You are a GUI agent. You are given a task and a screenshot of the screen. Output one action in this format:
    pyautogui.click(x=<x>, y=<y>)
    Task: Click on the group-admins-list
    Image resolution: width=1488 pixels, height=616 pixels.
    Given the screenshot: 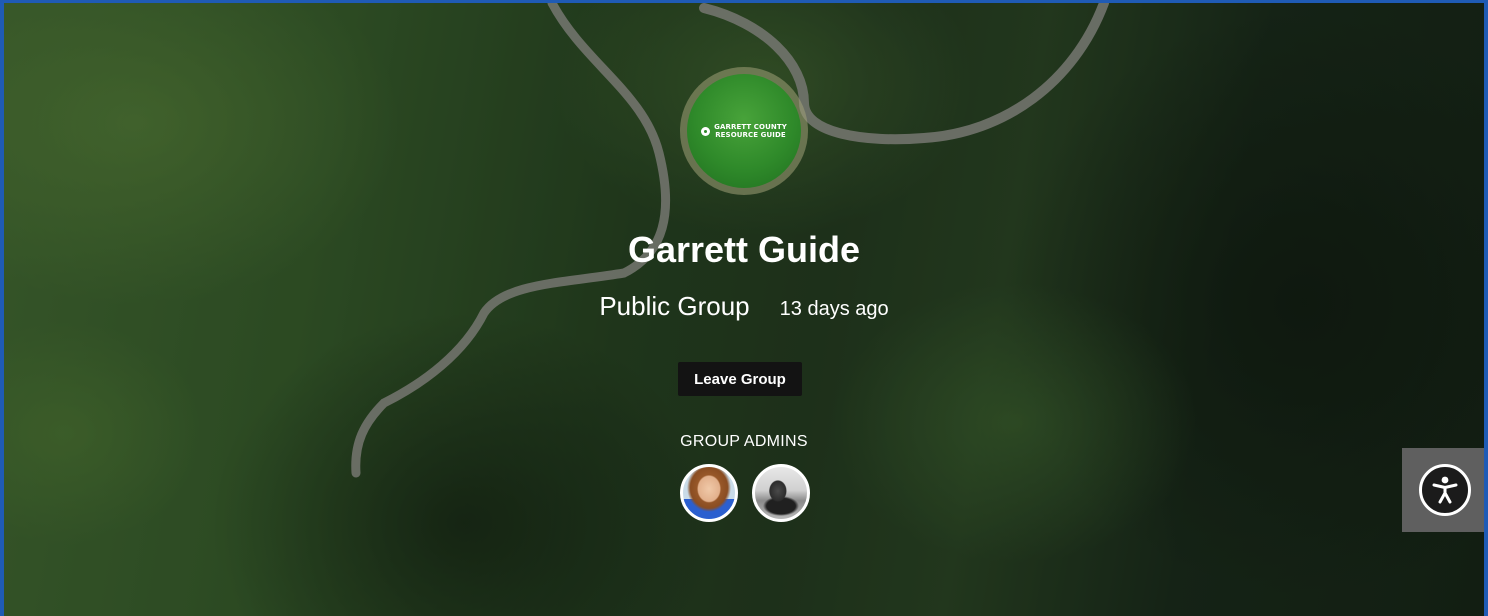 What is the action you would take?
    pyautogui.click(x=745, y=493)
    